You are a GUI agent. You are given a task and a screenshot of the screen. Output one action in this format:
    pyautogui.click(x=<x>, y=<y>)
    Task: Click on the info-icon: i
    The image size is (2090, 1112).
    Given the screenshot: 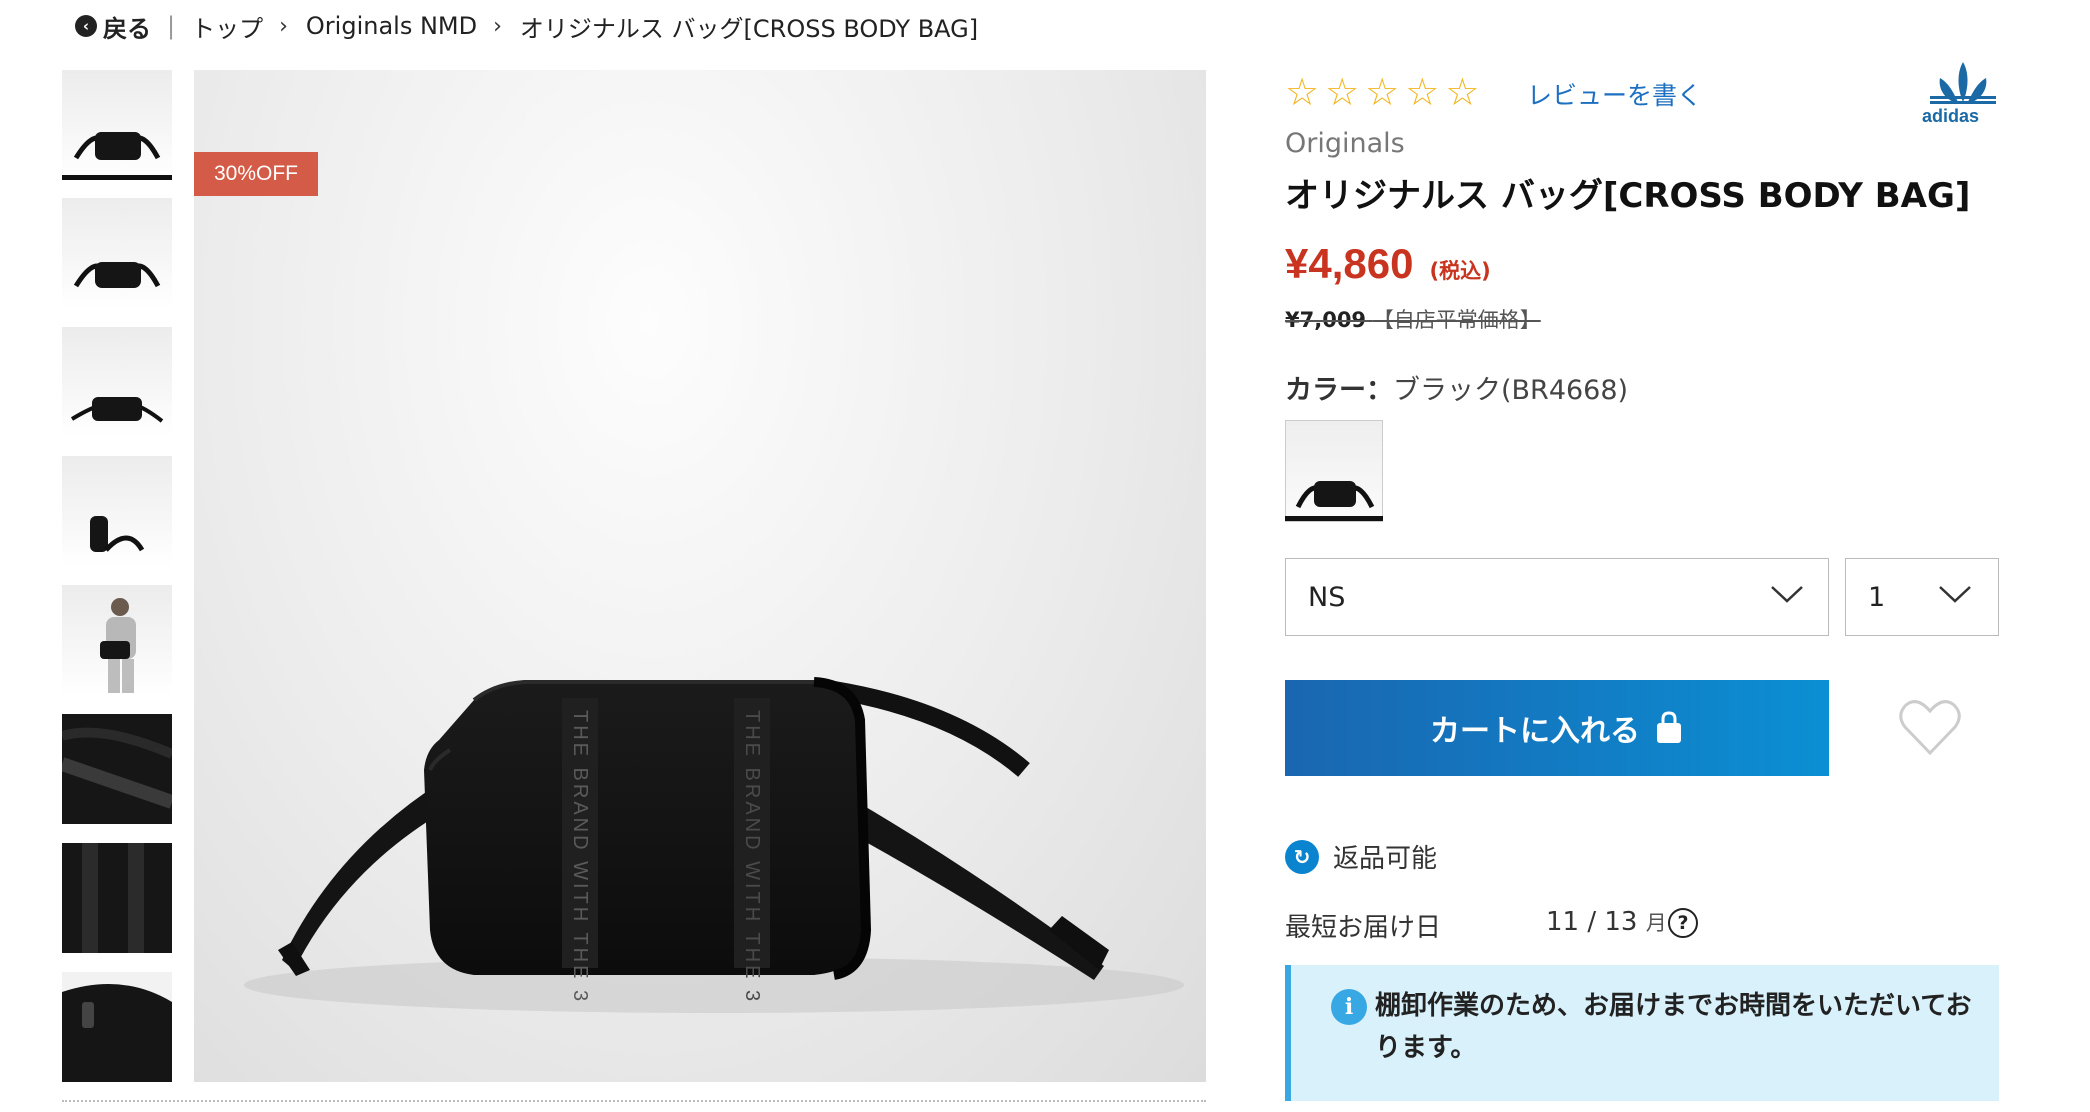 What is the action you would take?
    pyautogui.click(x=1349, y=1007)
    